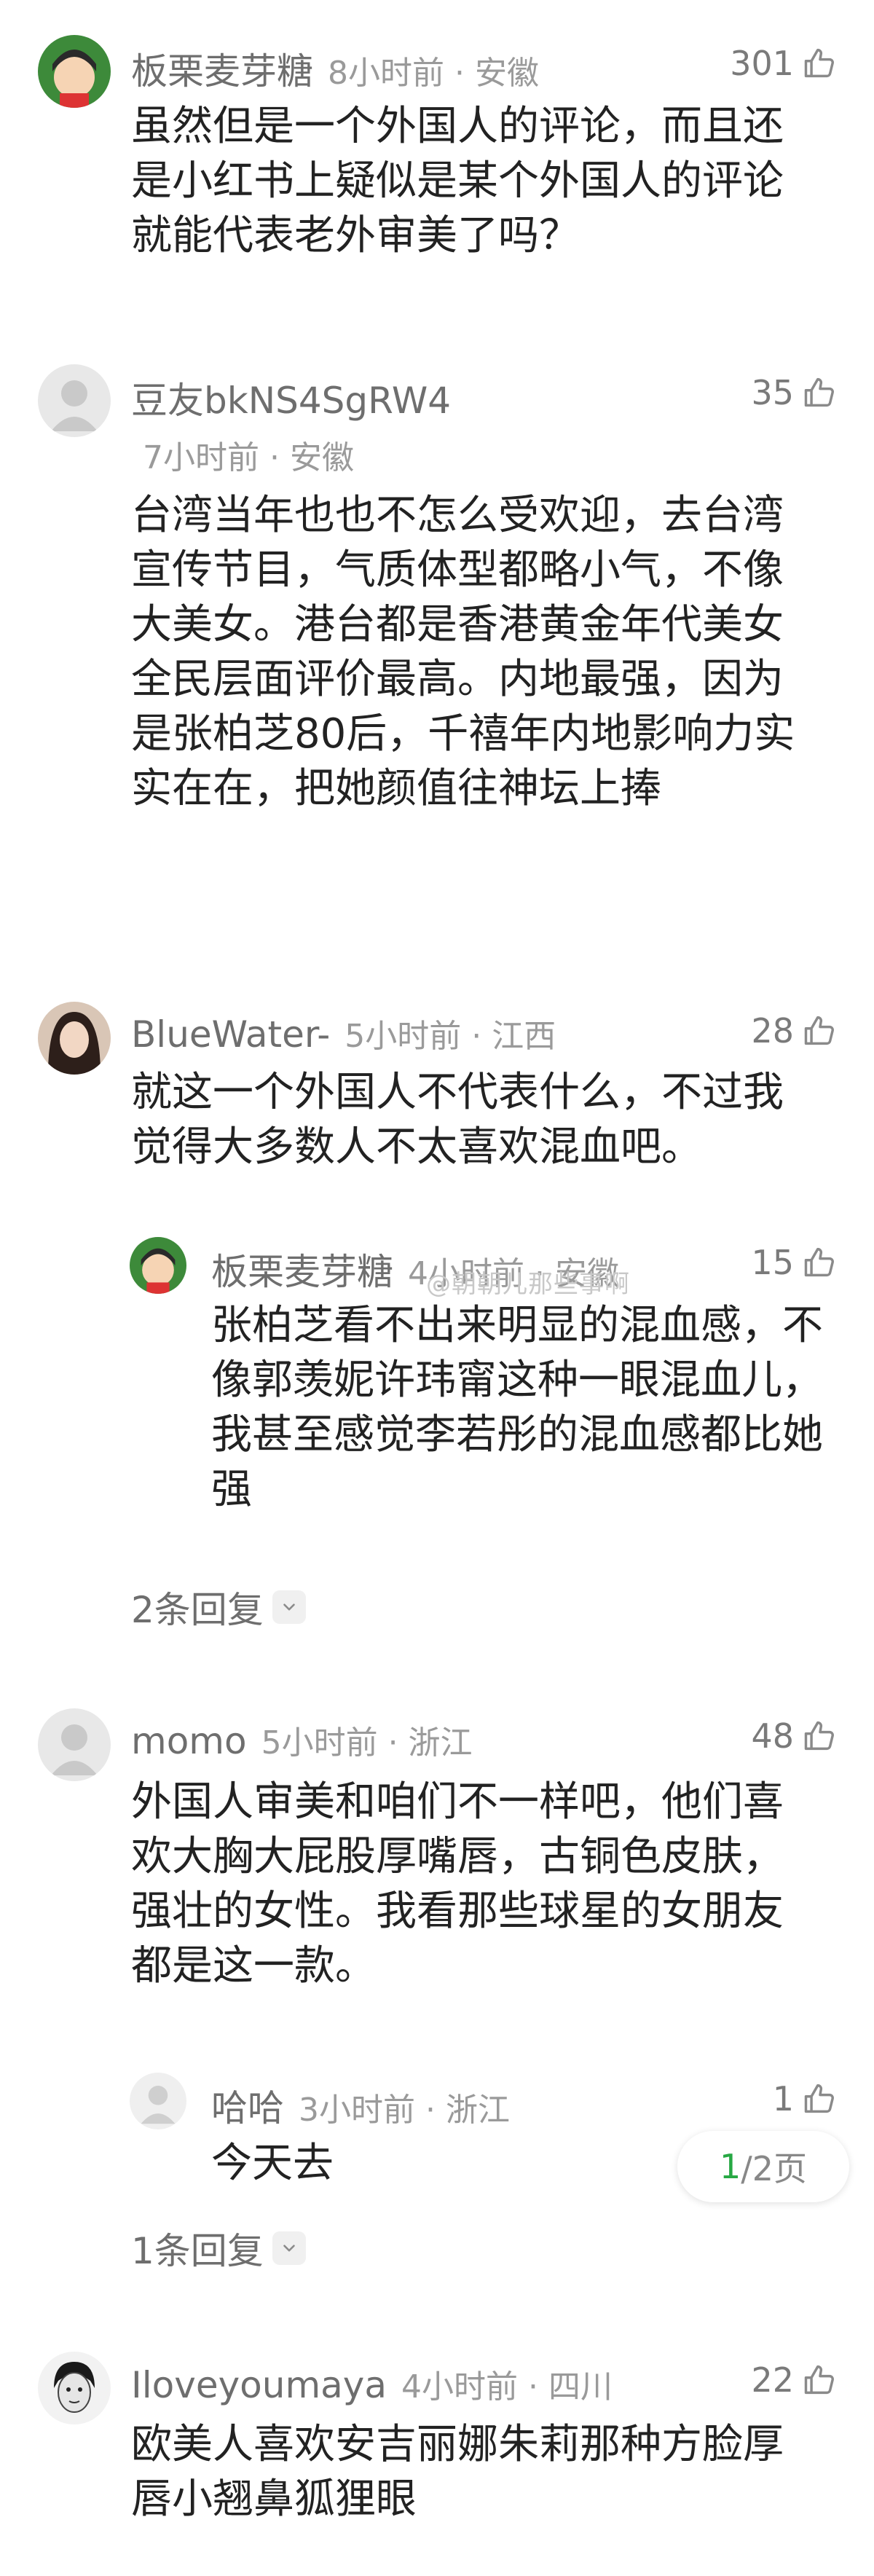 Image resolution: width=874 pixels, height=2576 pixels. Describe the element at coordinates (230, 1034) in the screenshot. I see `username: BlueWater-` at that location.